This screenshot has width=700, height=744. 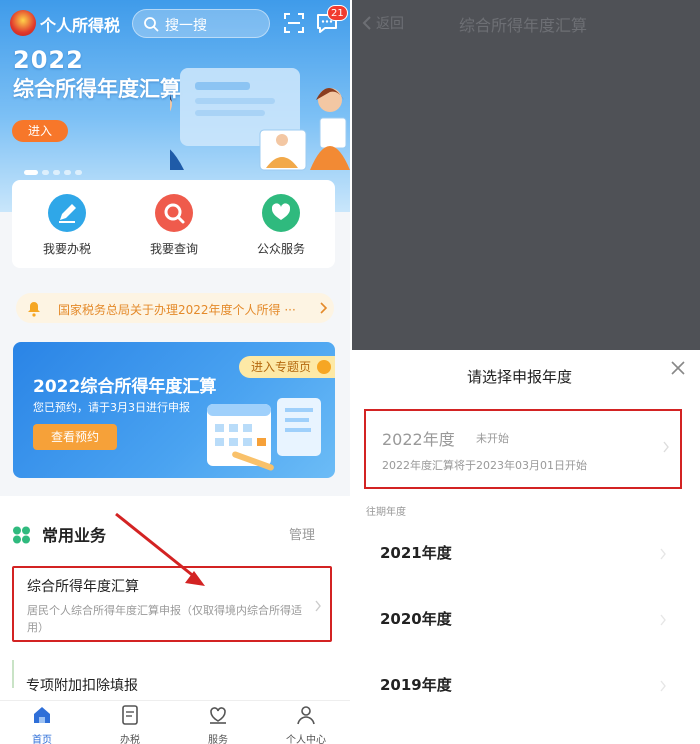 What do you see at coordinates (13, 674) in the screenshot?
I see `service-accent-bar` at bounding box center [13, 674].